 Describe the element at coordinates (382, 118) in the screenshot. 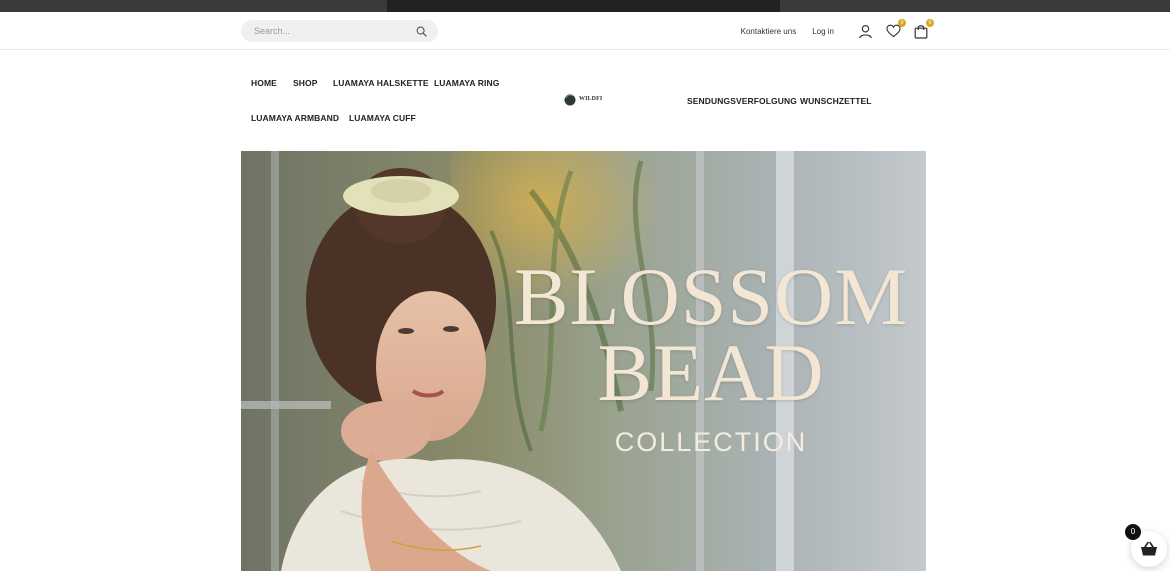

I see `nav-item-cuff: LUAMAYA CUFF` at that location.